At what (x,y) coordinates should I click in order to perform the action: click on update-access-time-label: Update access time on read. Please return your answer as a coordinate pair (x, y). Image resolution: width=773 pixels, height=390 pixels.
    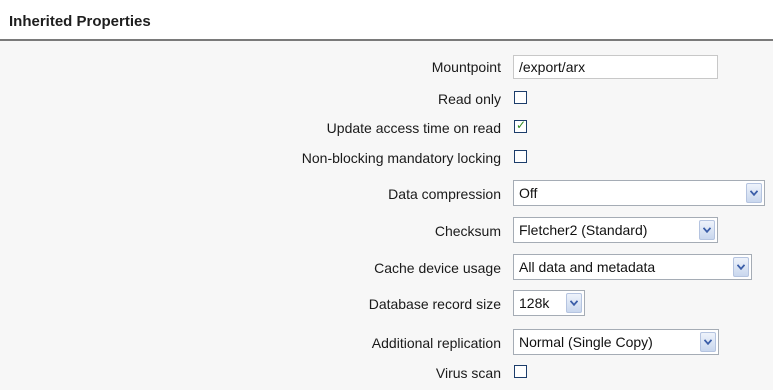
    Looking at the image, I should click on (413, 128).